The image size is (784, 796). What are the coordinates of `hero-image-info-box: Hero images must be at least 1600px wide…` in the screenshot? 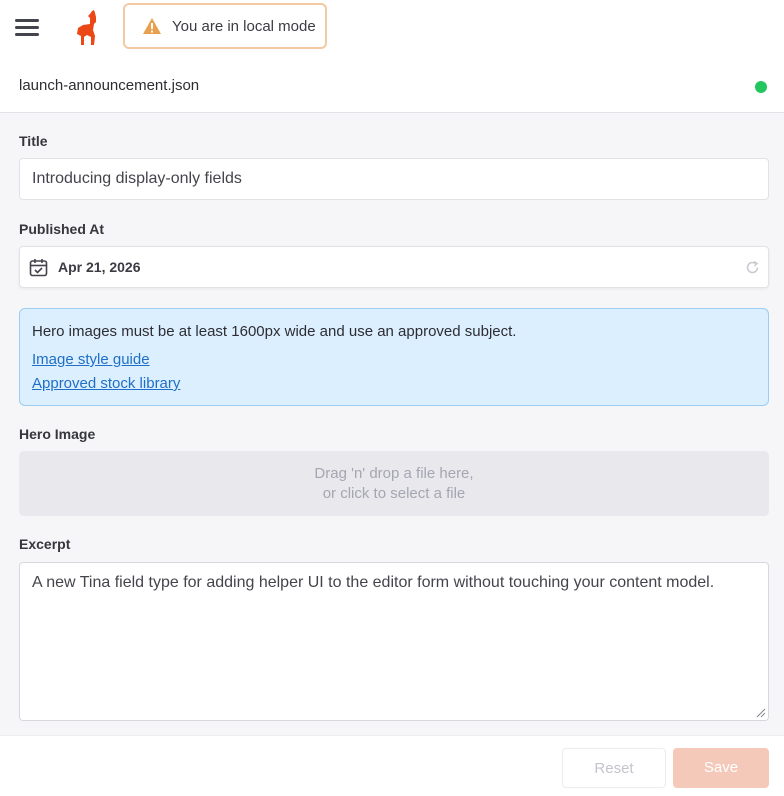 It's located at (394, 357).